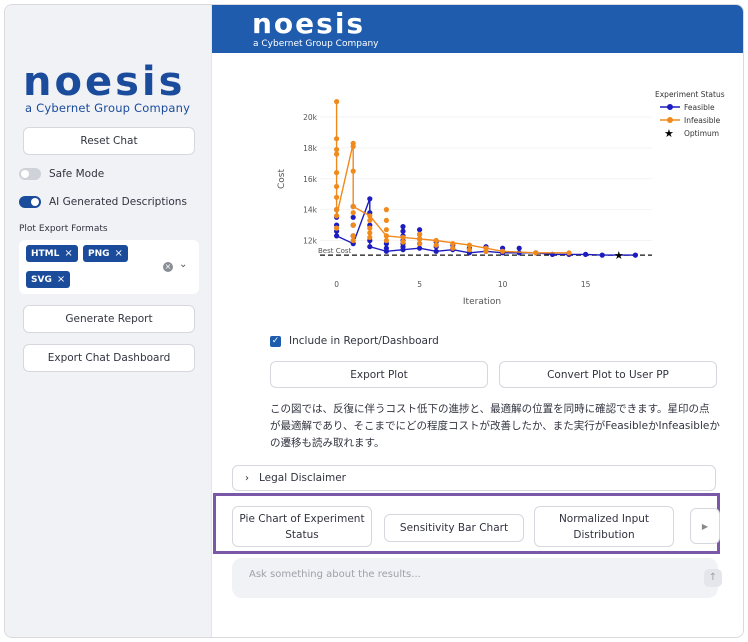 Image resolution: width=748 pixels, height=642 pixels. What do you see at coordinates (419, 284) in the screenshot?
I see `x-tick-label: 5` at bounding box center [419, 284].